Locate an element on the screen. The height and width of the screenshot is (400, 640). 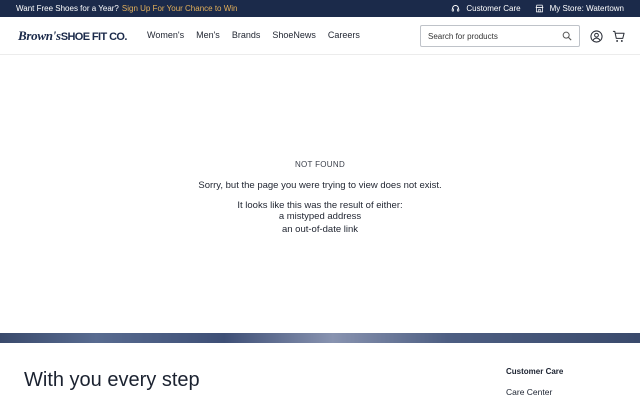
search-box is located at coordinates (500, 36).